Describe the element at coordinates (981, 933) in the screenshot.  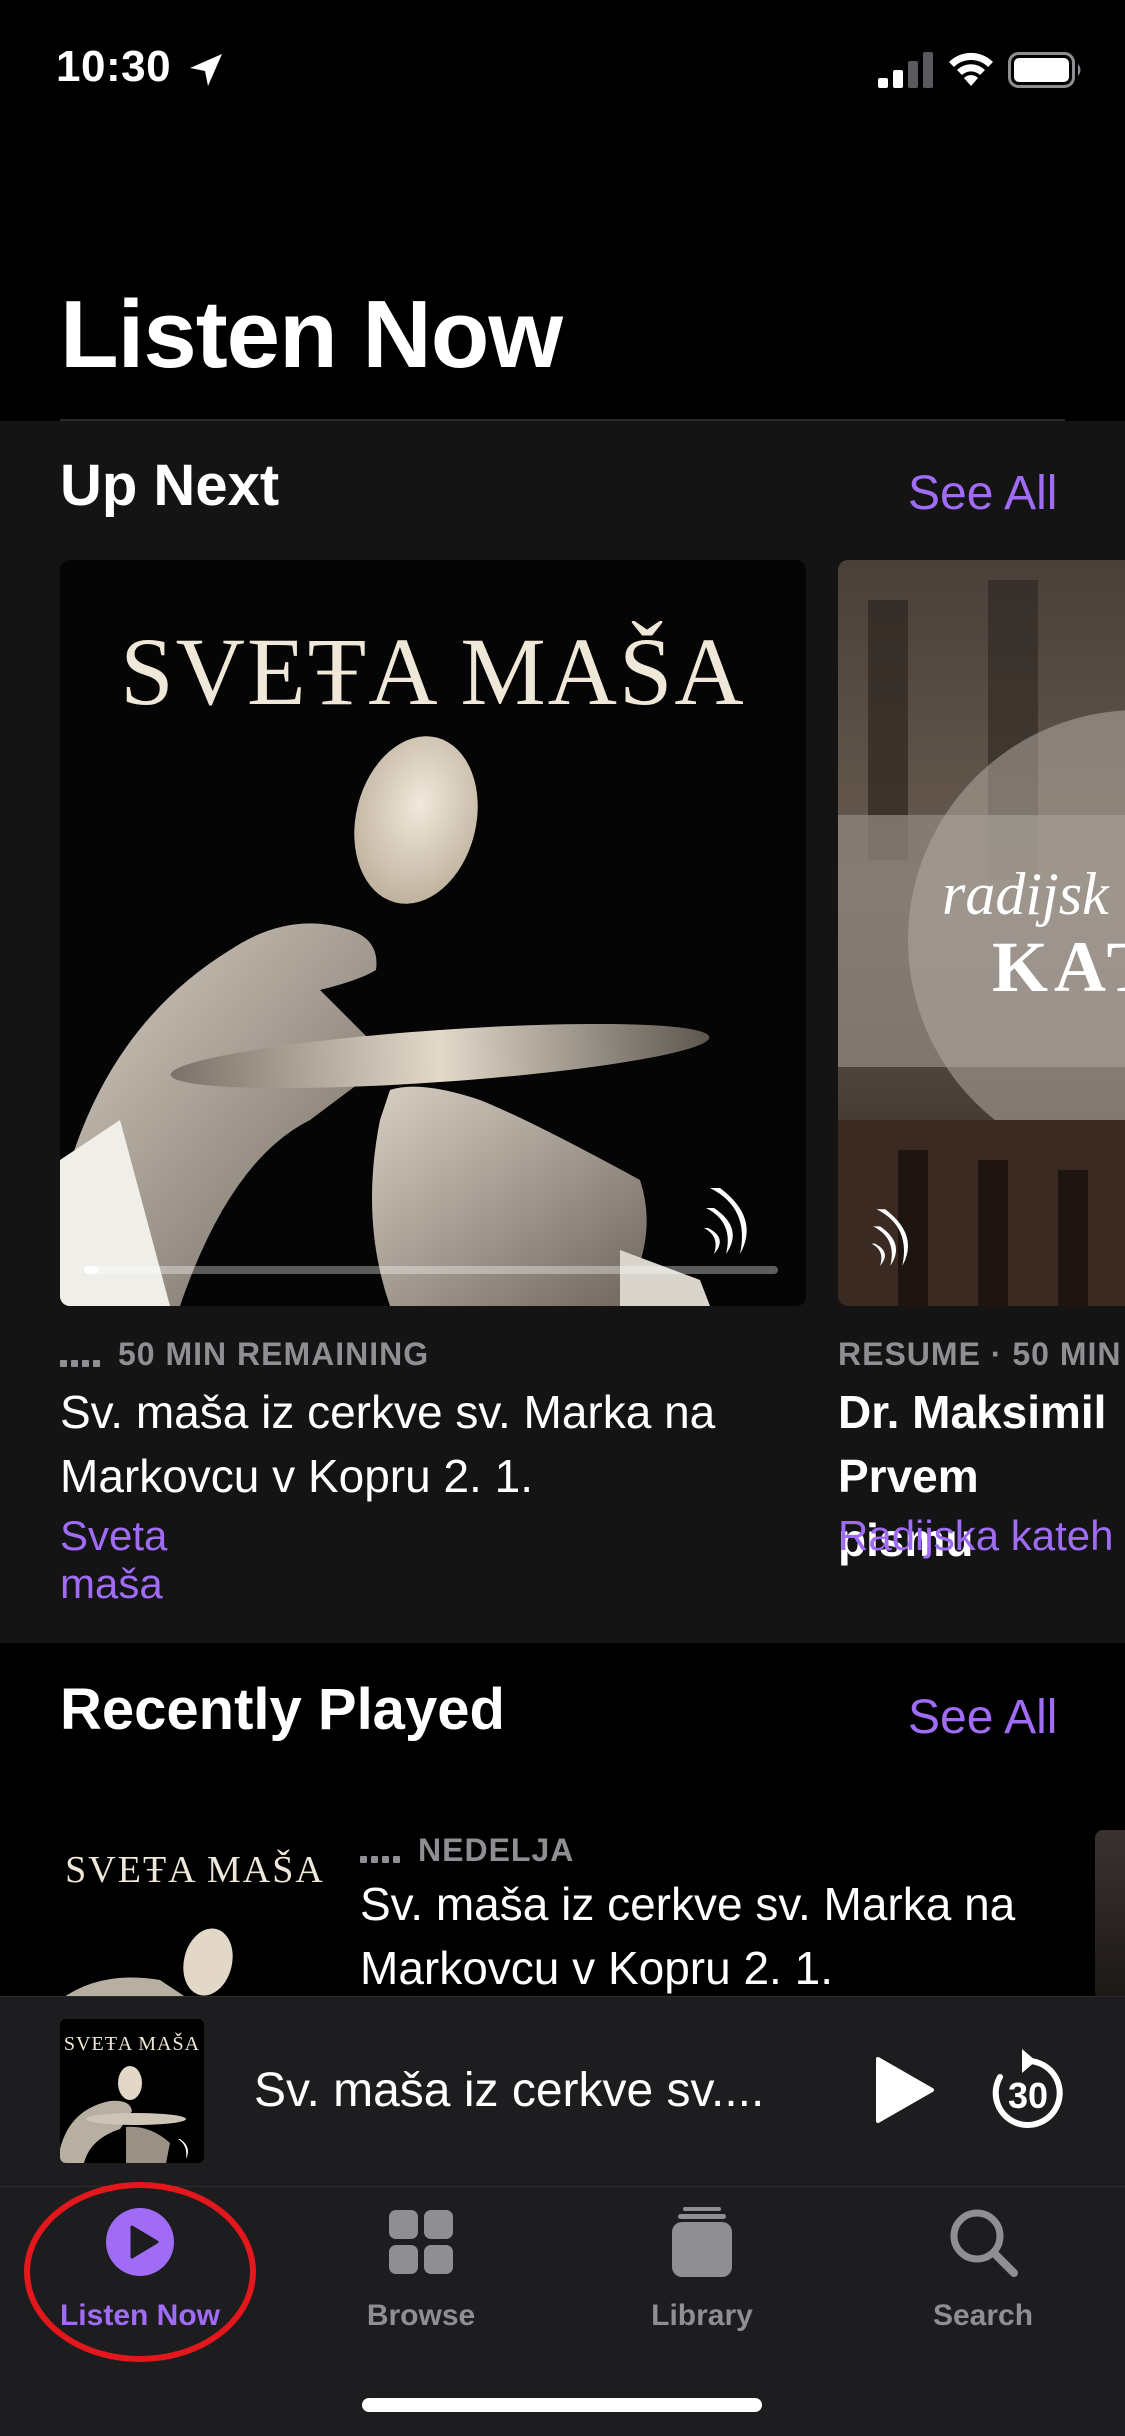
I see `episode-artwork: radijsk KAT` at that location.